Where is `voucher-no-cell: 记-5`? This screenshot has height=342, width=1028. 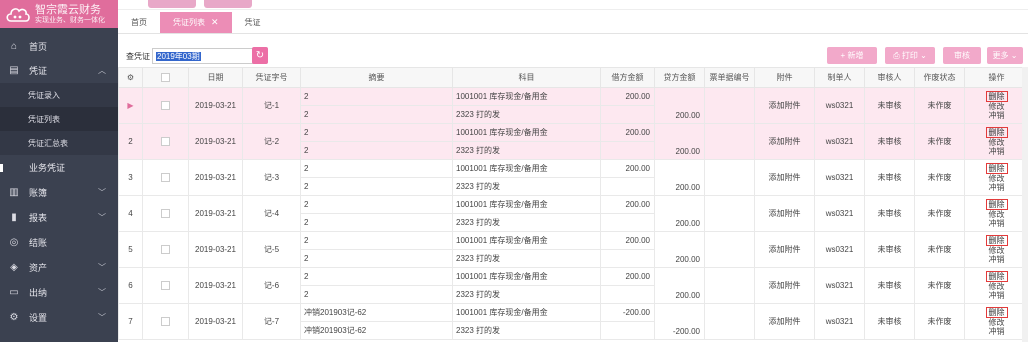
voucher-no-cell: 记-5 is located at coordinates (271, 249).